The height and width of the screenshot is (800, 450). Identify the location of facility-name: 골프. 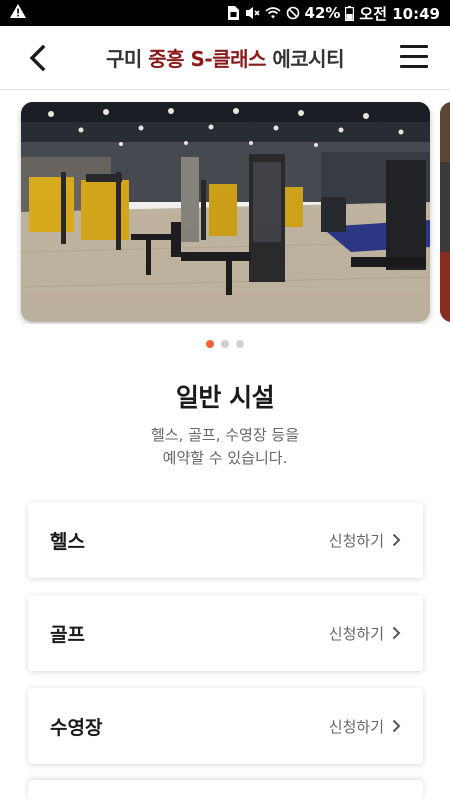
(67, 634).